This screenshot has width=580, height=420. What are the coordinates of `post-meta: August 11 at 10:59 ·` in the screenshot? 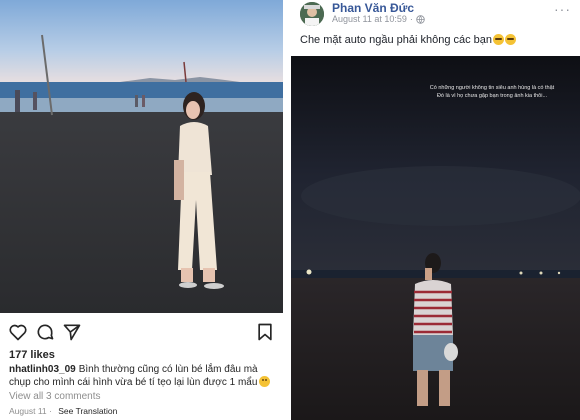 It's located at (378, 19).